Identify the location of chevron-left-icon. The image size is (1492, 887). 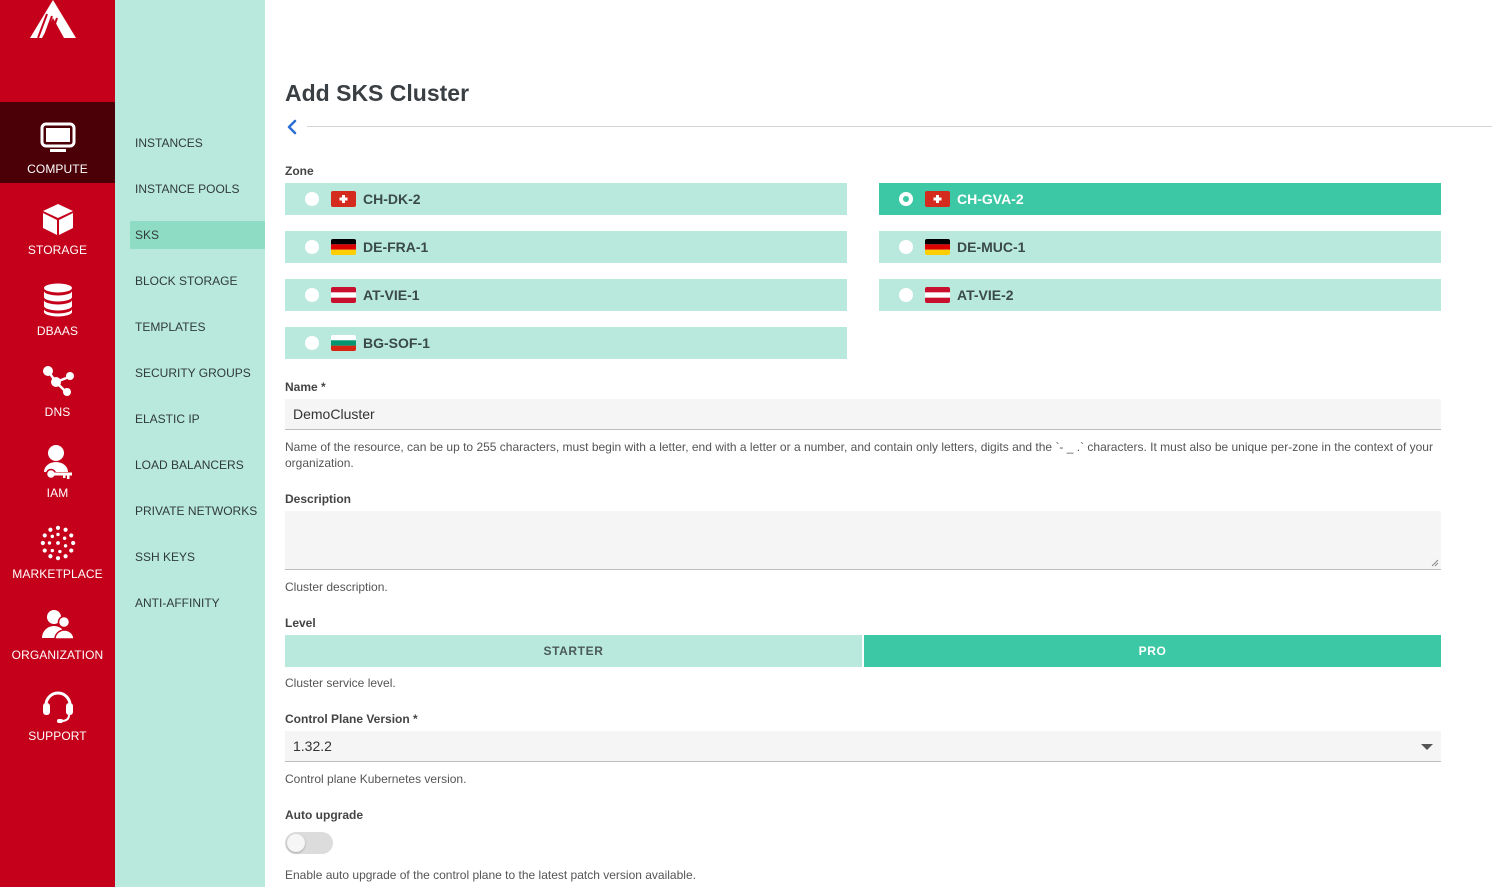
(292, 127).